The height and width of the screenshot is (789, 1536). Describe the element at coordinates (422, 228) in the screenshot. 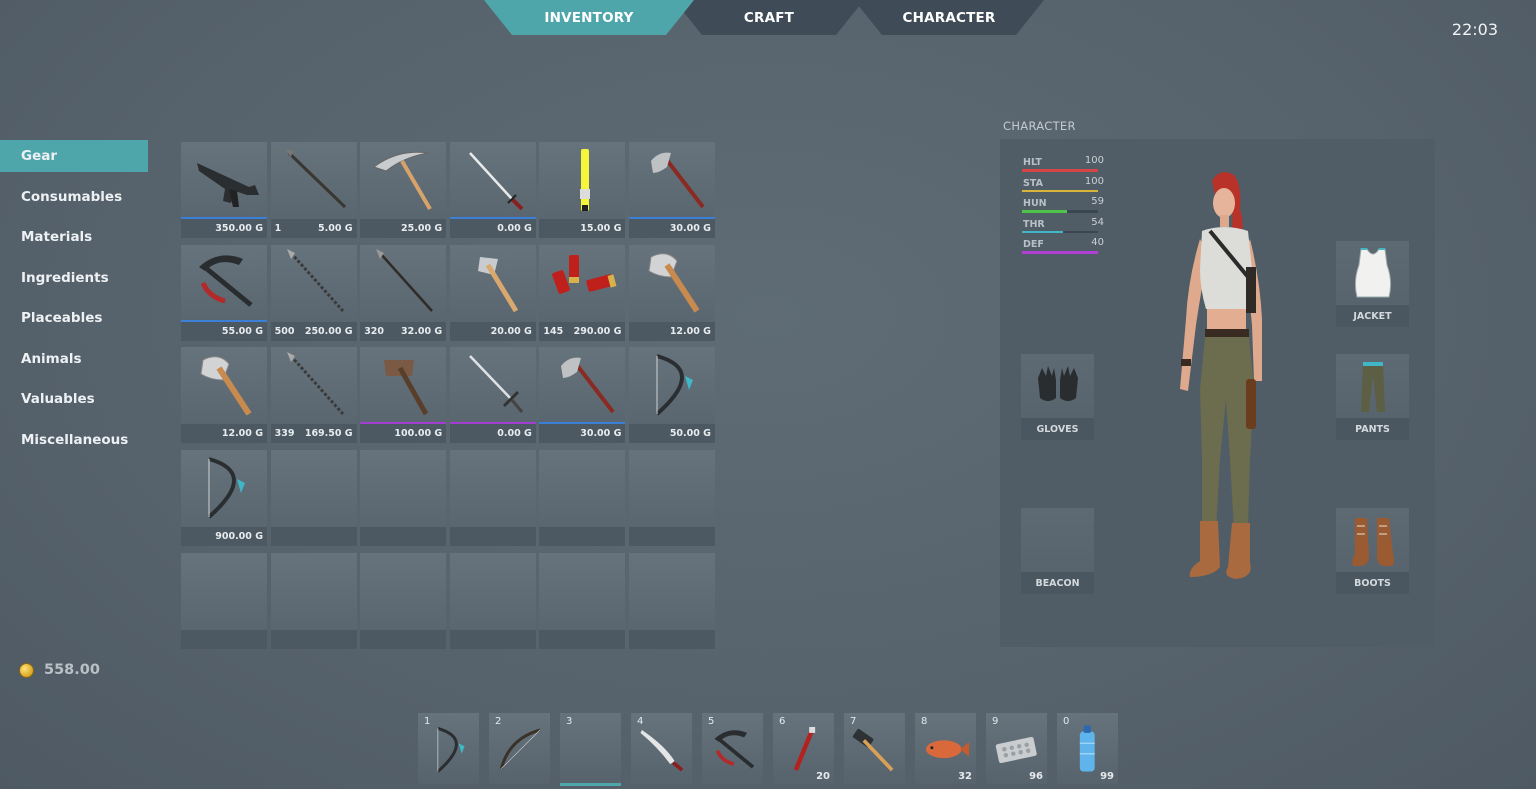

I see `item-price: 25.00 G` at that location.